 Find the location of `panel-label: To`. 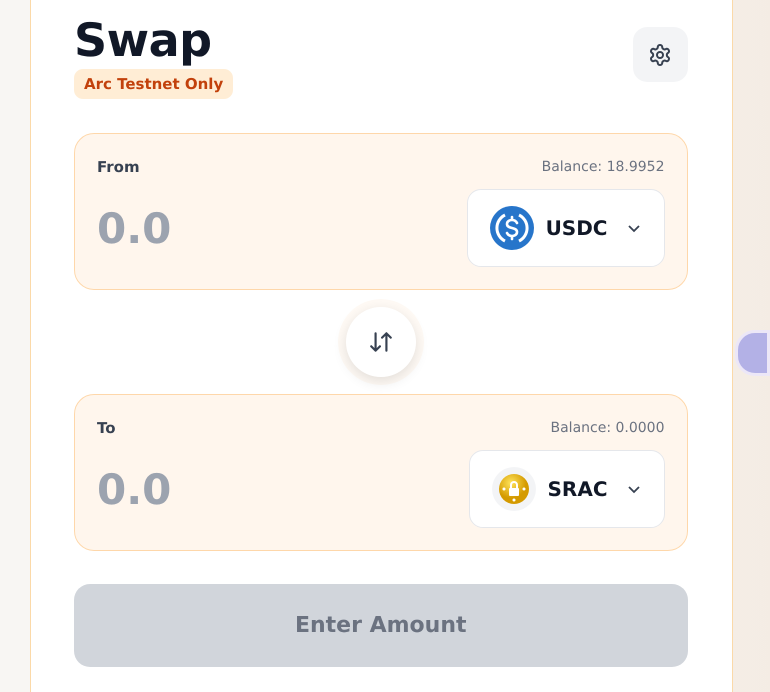

panel-label: To is located at coordinates (106, 428).